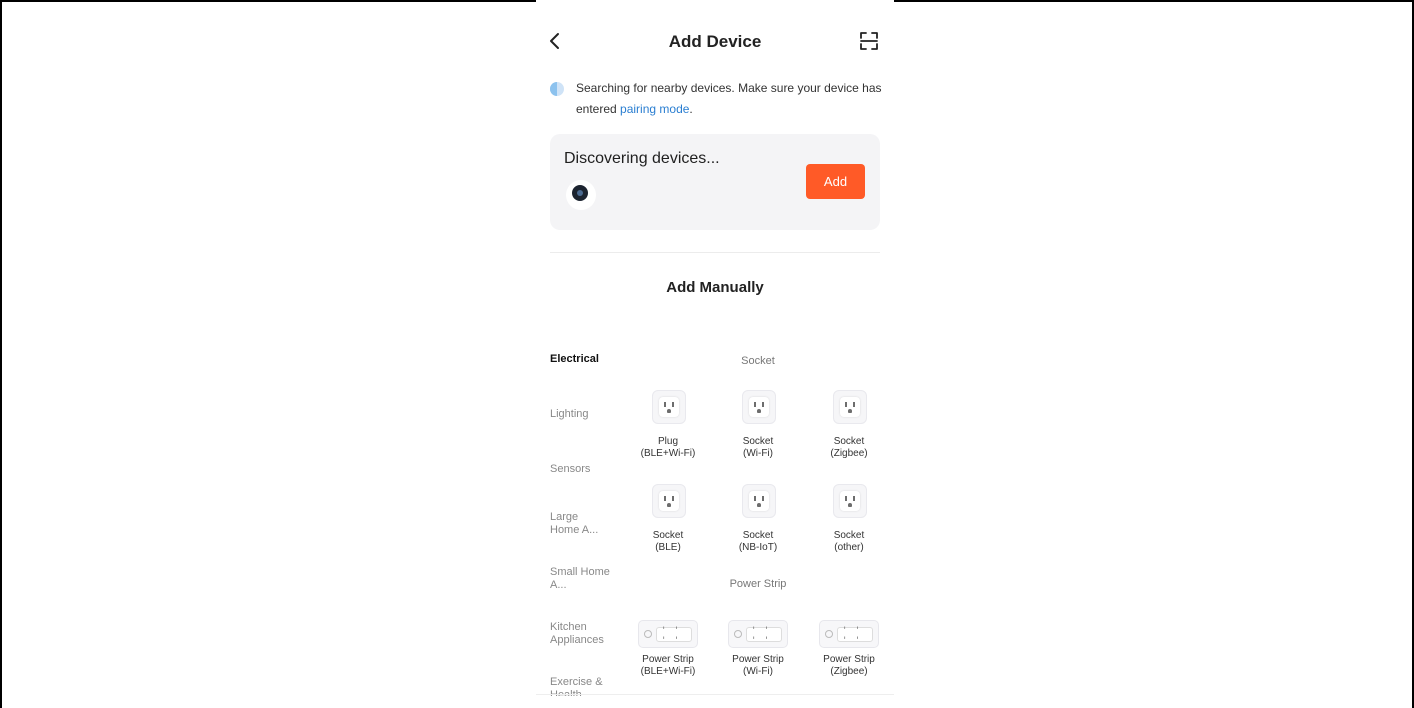 Image resolution: width=1414 pixels, height=708 pixels. What do you see at coordinates (715, 252) in the screenshot?
I see `section-divider` at bounding box center [715, 252].